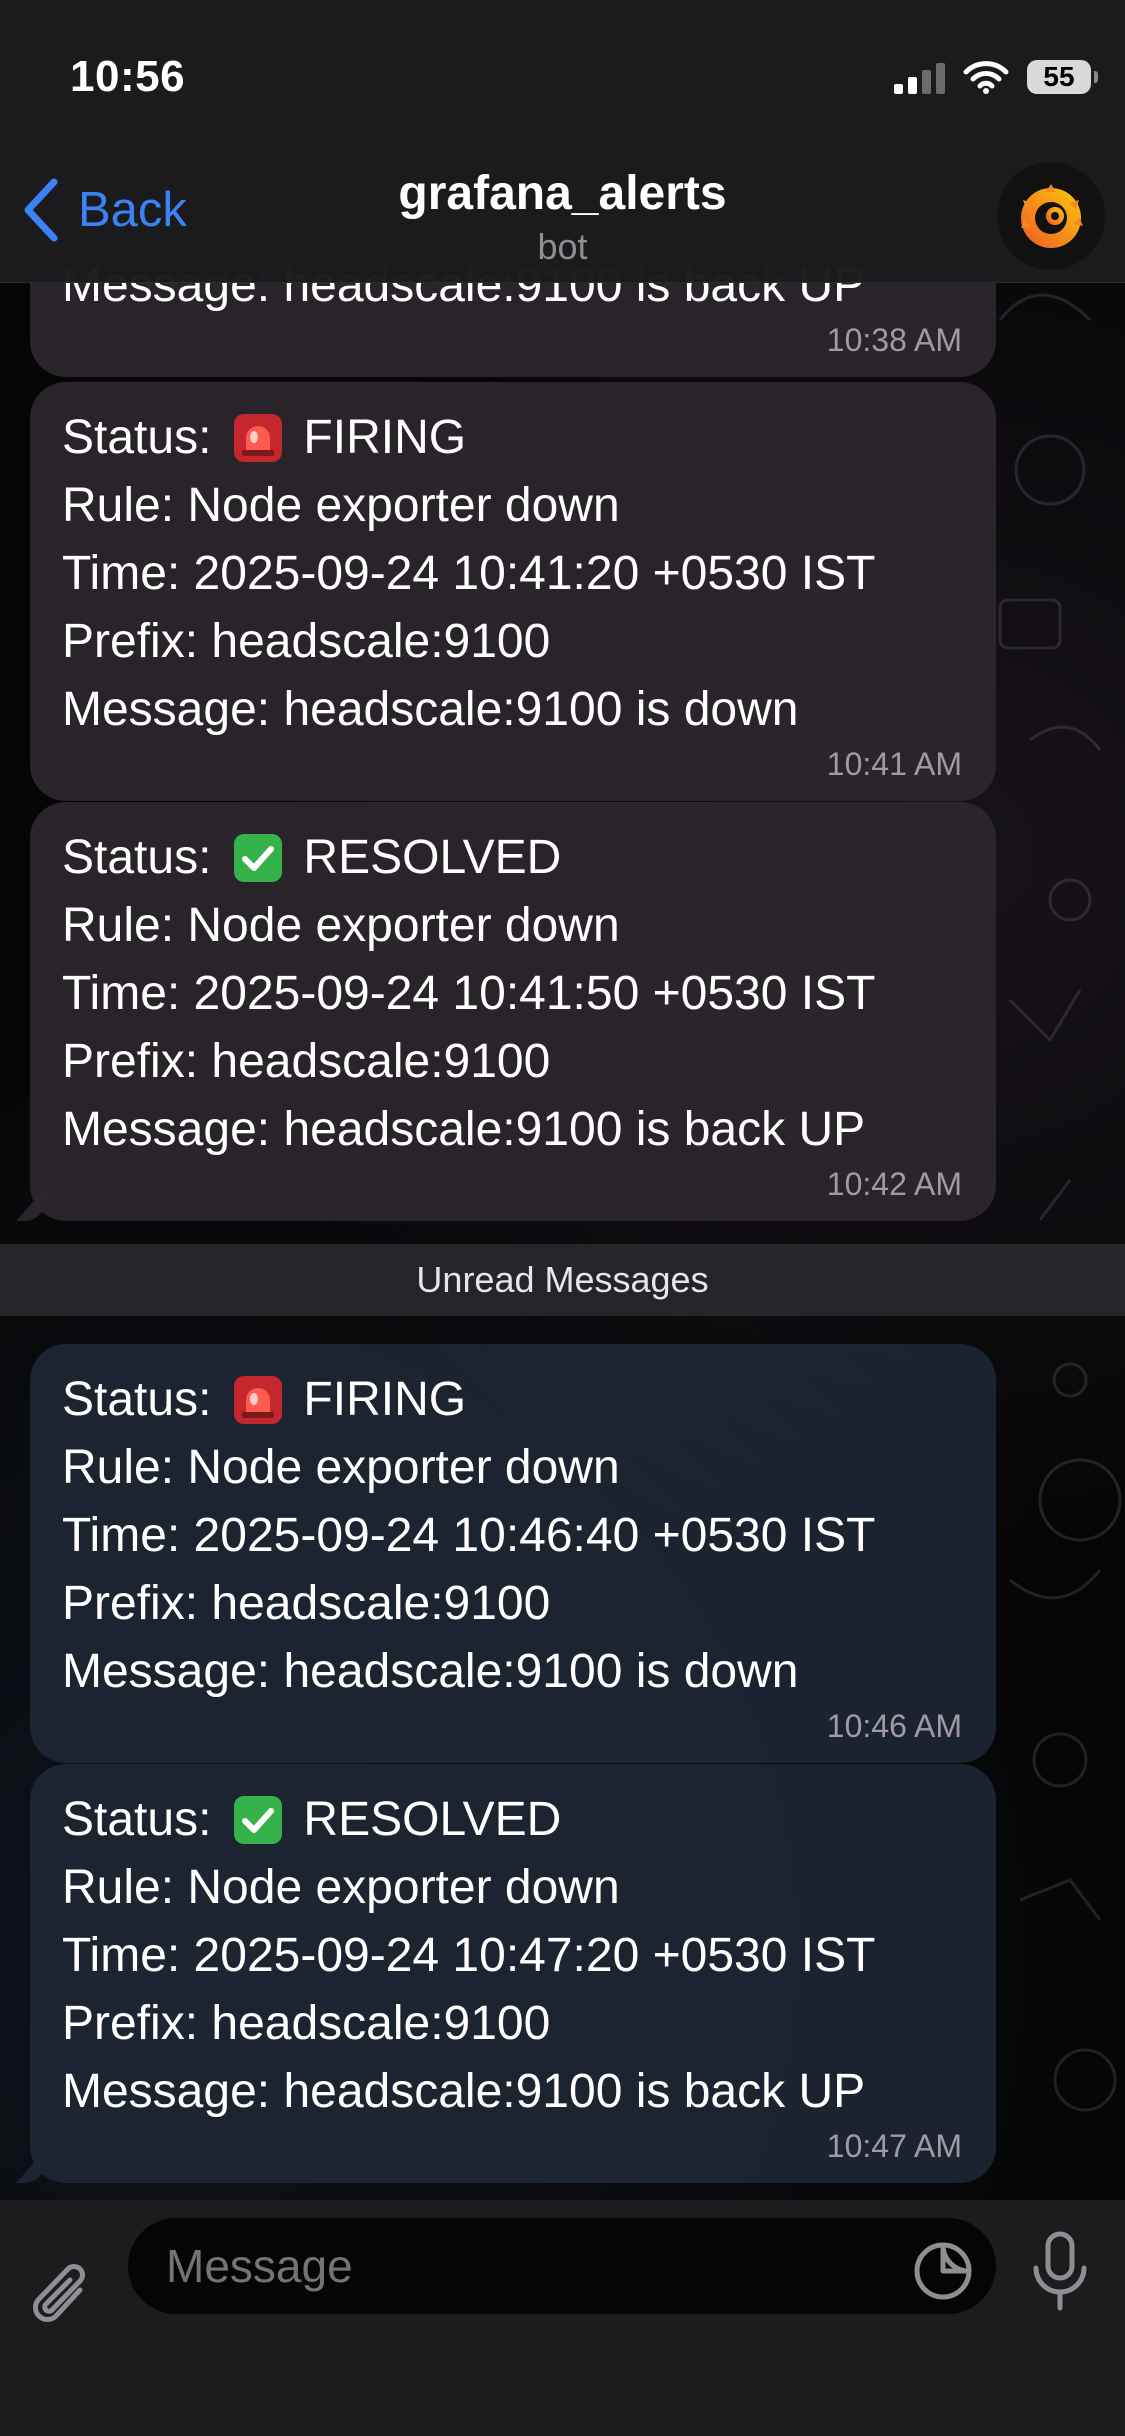  I want to click on message-time: 10:47 AM, so click(894, 2146).